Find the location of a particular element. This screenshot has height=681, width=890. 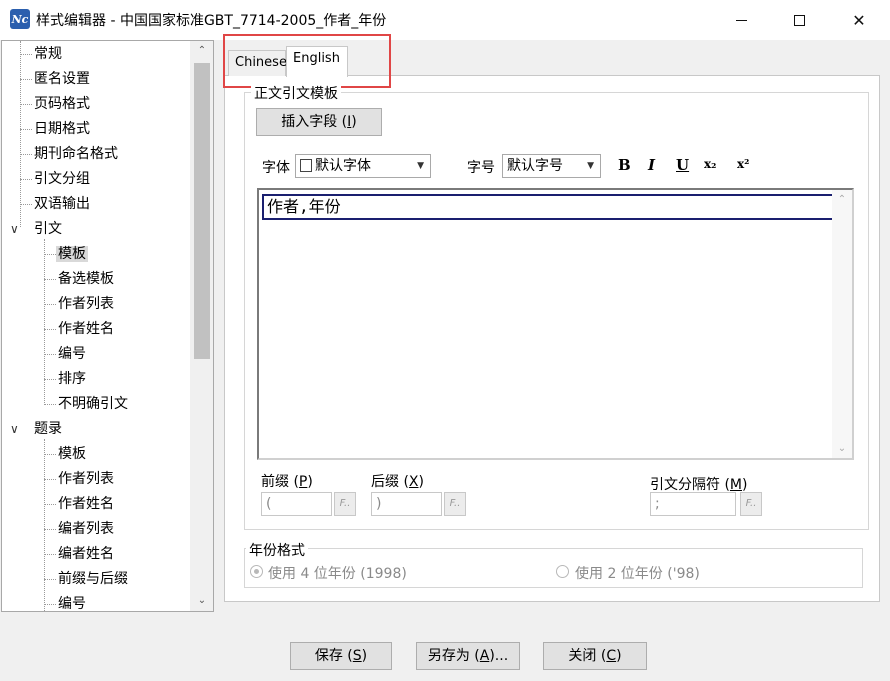

year-2digit-radio is located at coordinates (562, 571).